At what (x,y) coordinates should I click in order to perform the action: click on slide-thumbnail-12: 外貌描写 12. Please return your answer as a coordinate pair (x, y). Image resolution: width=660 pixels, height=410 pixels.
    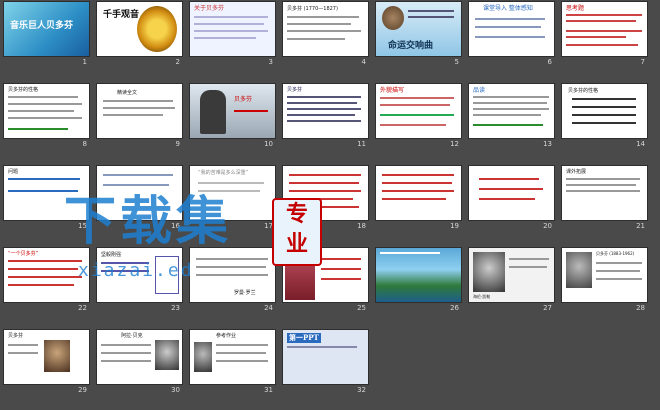
    Looking at the image, I should click on (418, 117).